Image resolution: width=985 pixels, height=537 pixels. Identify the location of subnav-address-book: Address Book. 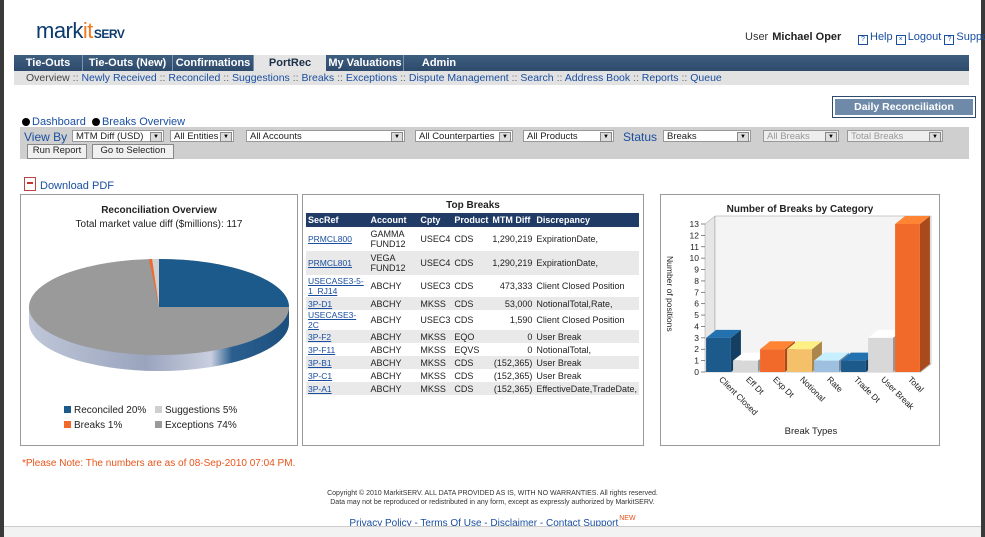
(597, 78).